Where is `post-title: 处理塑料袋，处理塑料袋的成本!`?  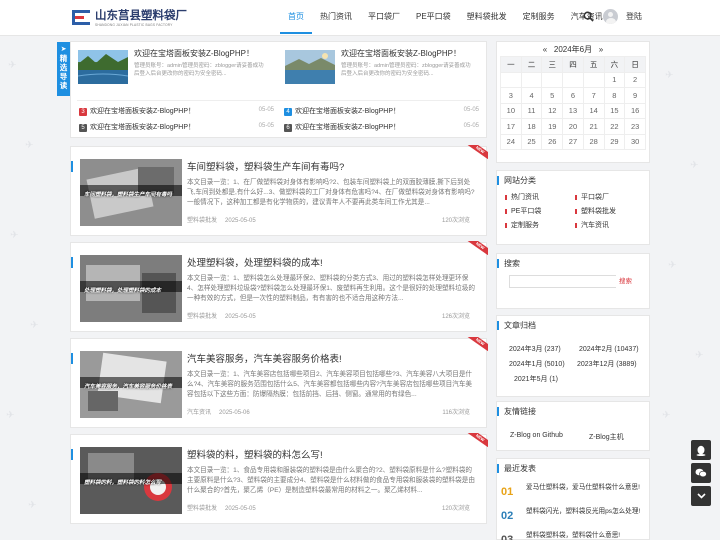
post-title: 处理塑料袋，处理塑料袋的成本! is located at coordinates (255, 262).